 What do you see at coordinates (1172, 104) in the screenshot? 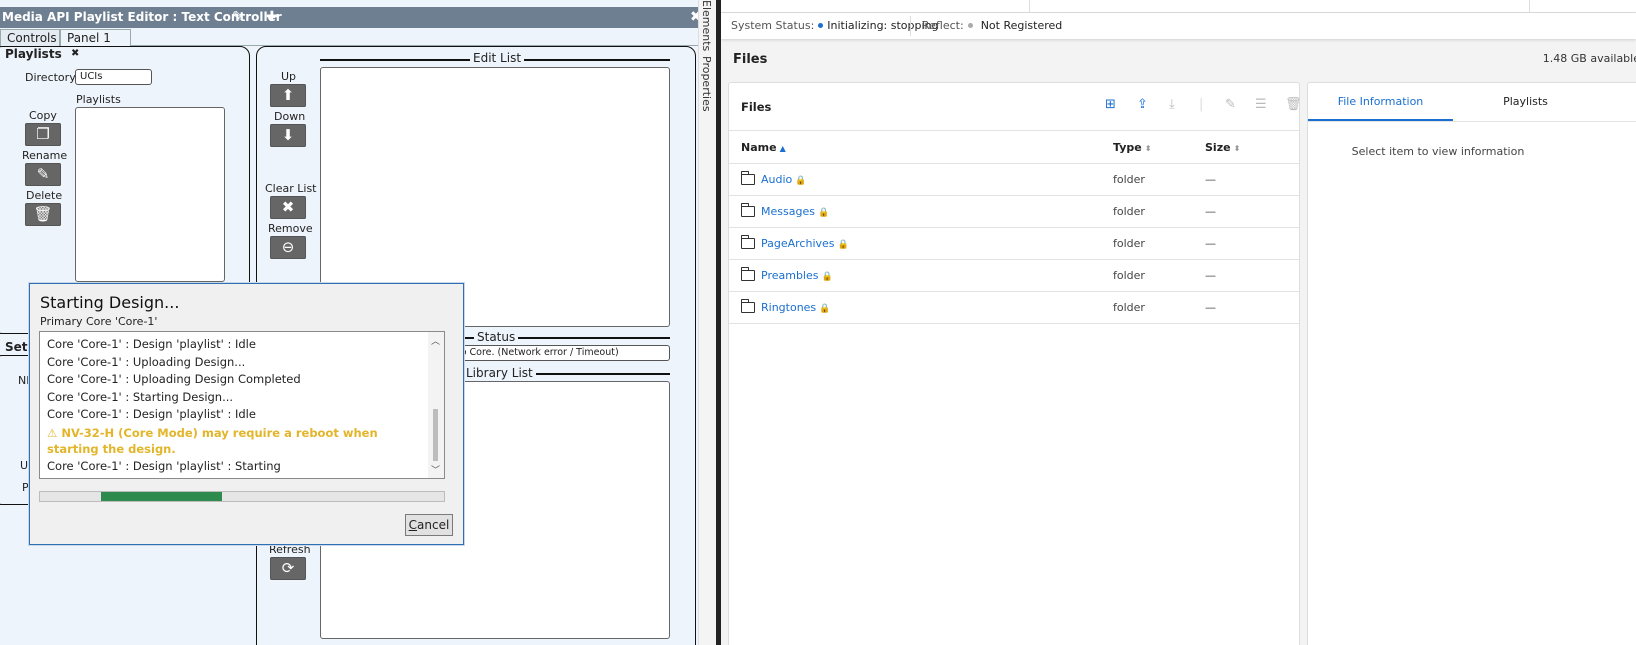
I see `download-icon: ⤓` at bounding box center [1172, 104].